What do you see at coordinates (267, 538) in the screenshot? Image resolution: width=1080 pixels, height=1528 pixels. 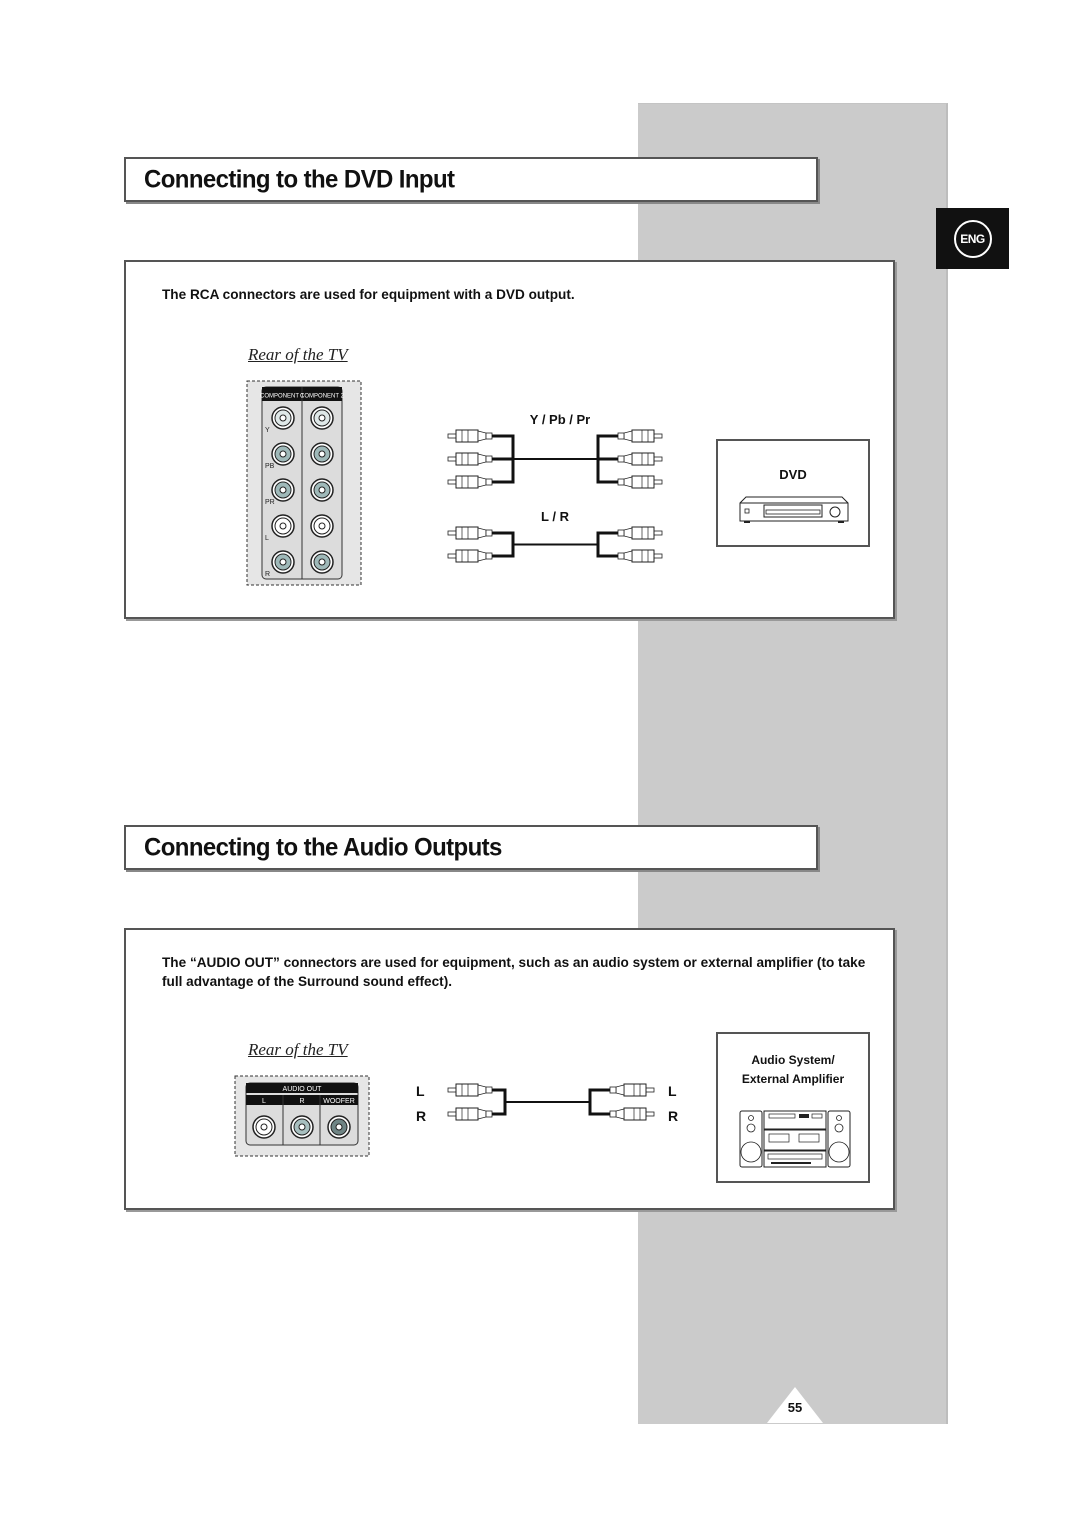 I see `jack-row-label: L` at bounding box center [267, 538].